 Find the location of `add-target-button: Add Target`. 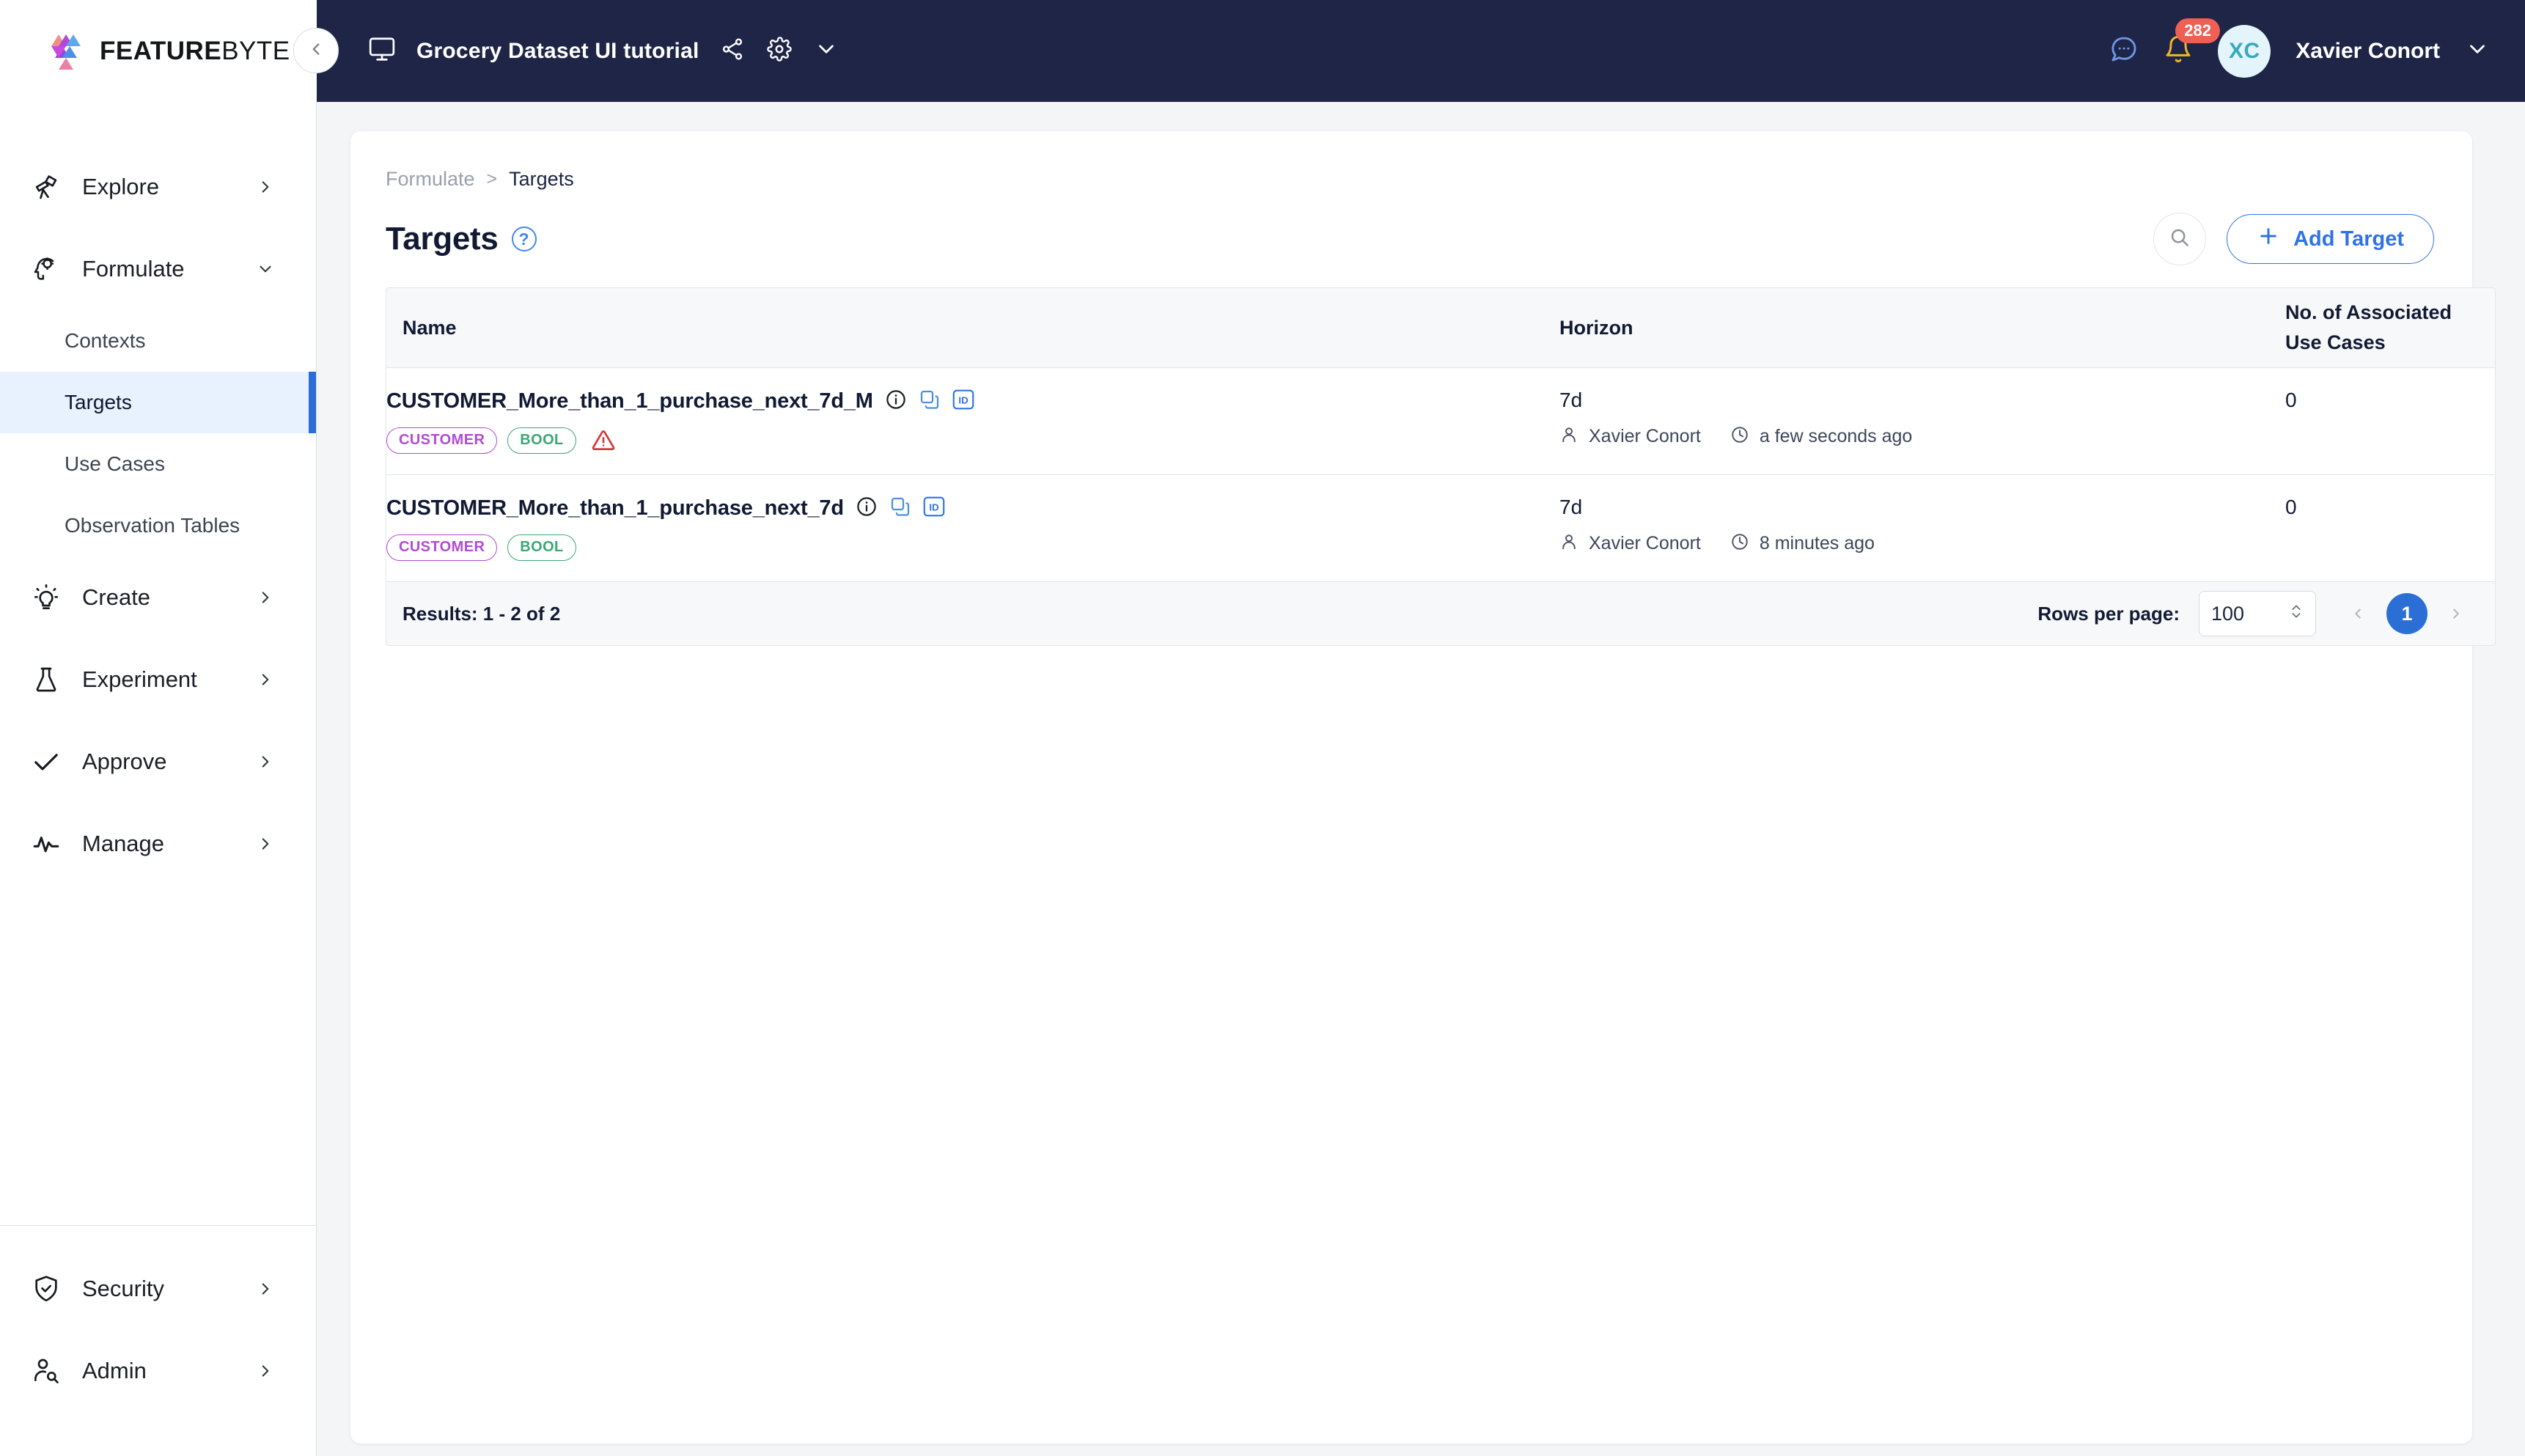

add-target-button: Add Target is located at coordinates (2331, 239).